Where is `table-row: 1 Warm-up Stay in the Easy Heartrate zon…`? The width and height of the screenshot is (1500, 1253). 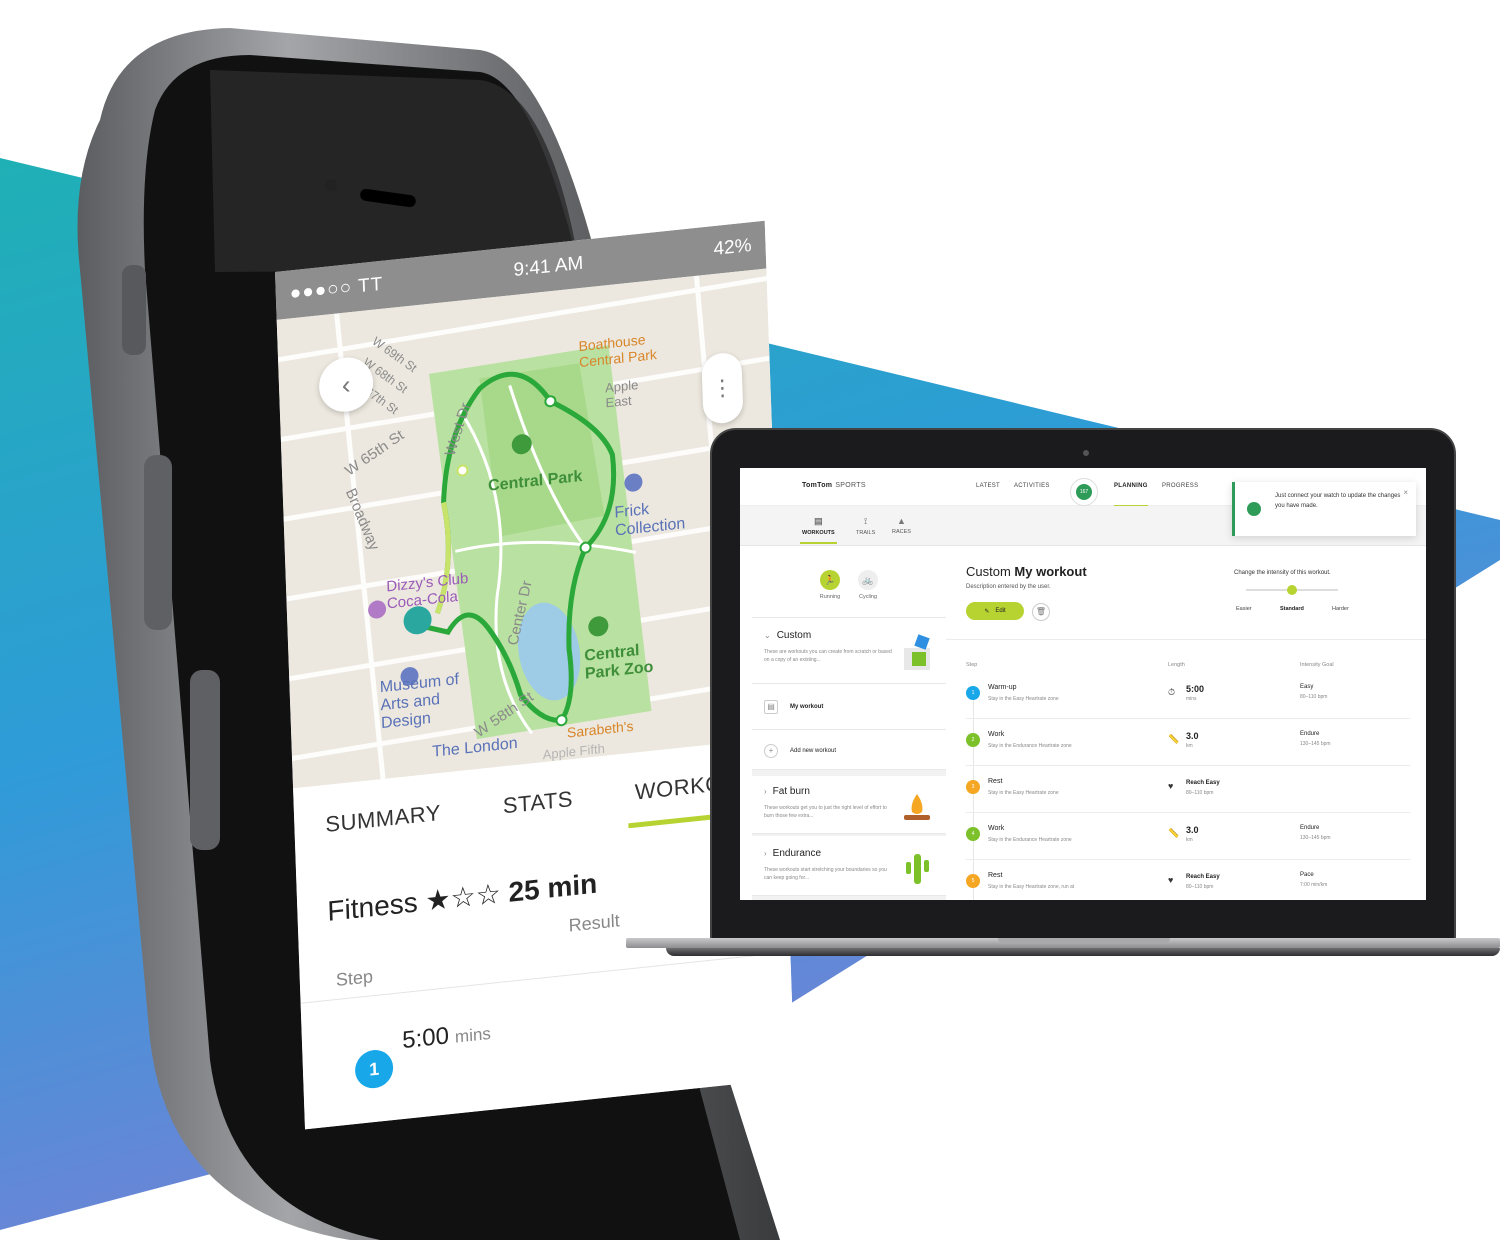
table-row: 1 Warm-up Stay in the Easy Heartrate zon… is located at coordinates (1188, 695).